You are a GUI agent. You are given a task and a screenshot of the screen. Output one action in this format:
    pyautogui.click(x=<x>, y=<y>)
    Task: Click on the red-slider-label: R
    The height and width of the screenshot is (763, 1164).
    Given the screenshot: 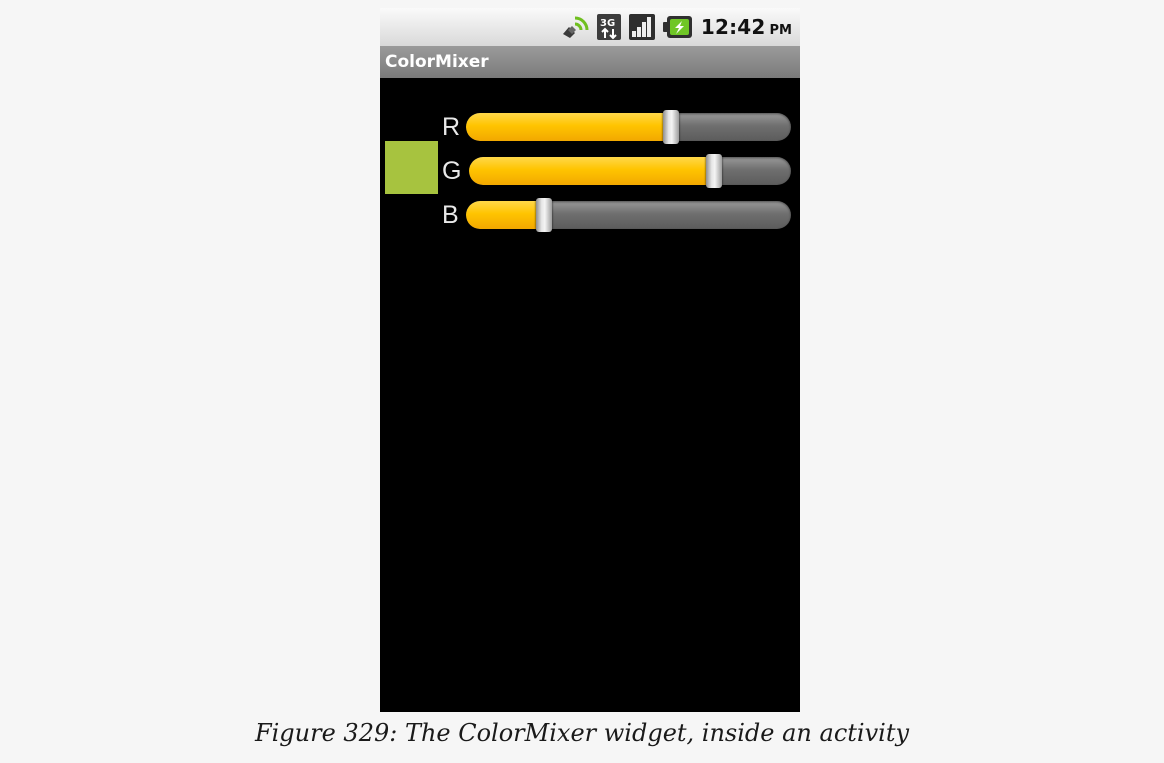 What is the action you would take?
    pyautogui.click(x=451, y=127)
    